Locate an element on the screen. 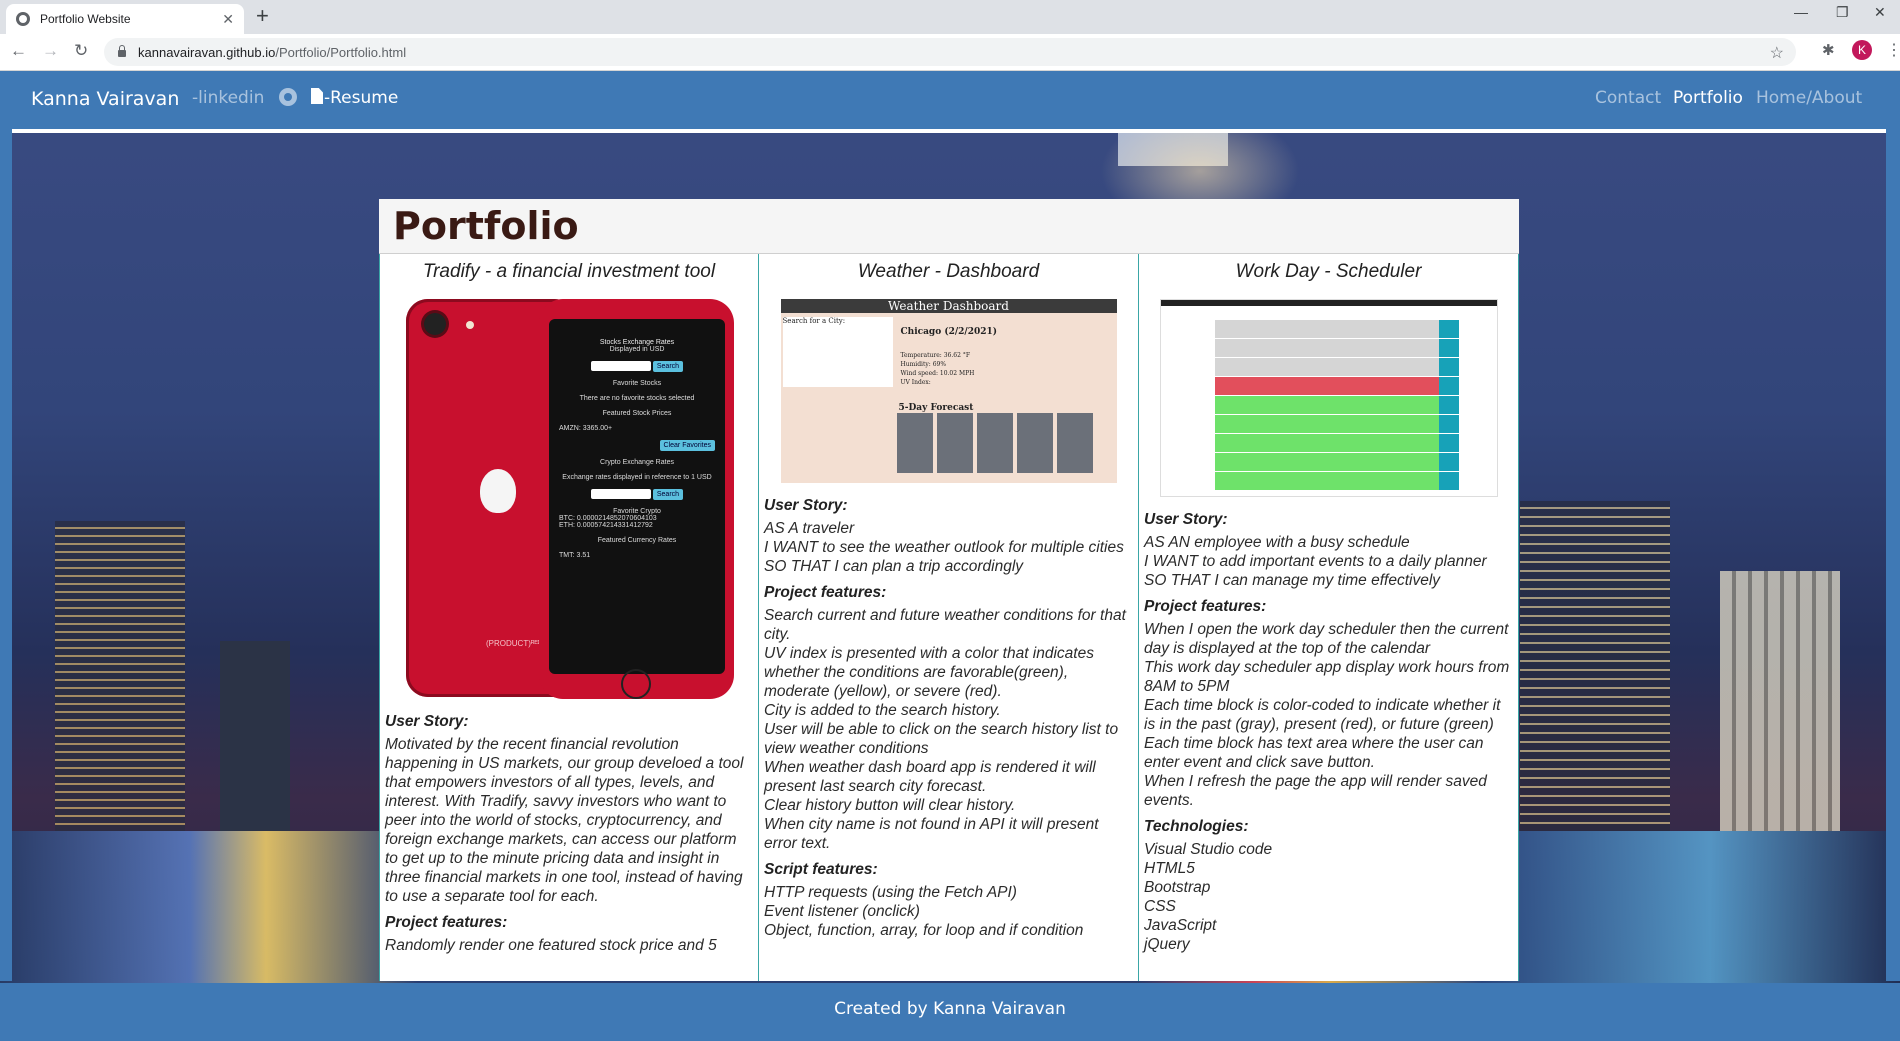 This screenshot has width=1900, height=1041. close-tab-icon: ✕ is located at coordinates (228, 19).